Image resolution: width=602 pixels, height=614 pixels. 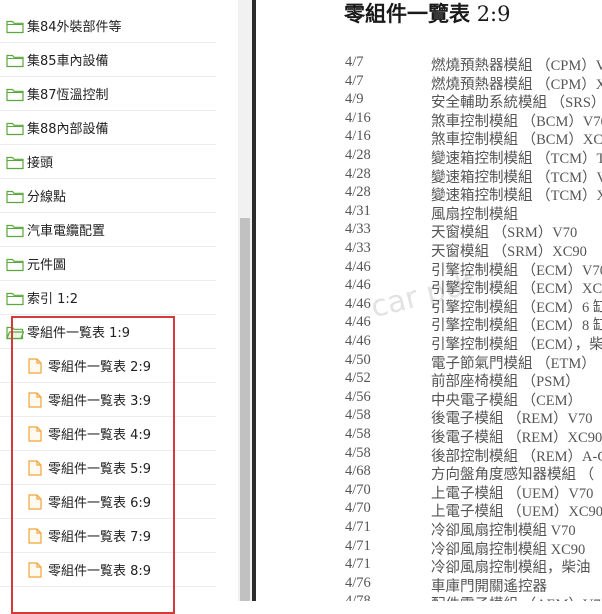 What do you see at coordinates (108, 162) in the screenshot?
I see `tree-folder-item: 接頭` at bounding box center [108, 162].